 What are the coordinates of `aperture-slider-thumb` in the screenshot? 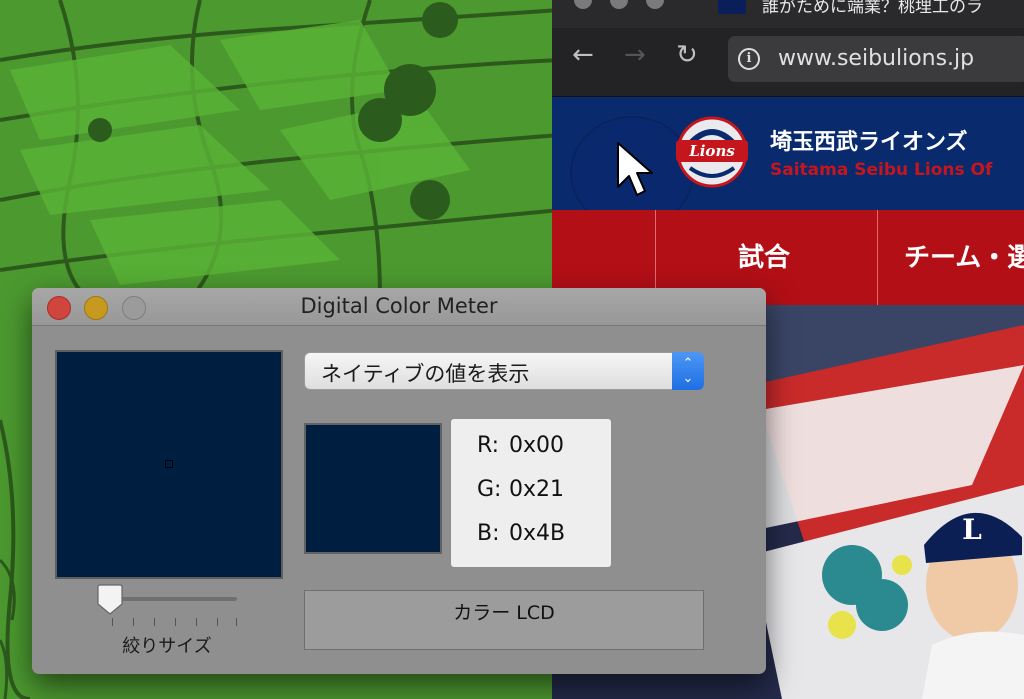 It's located at (110, 600).